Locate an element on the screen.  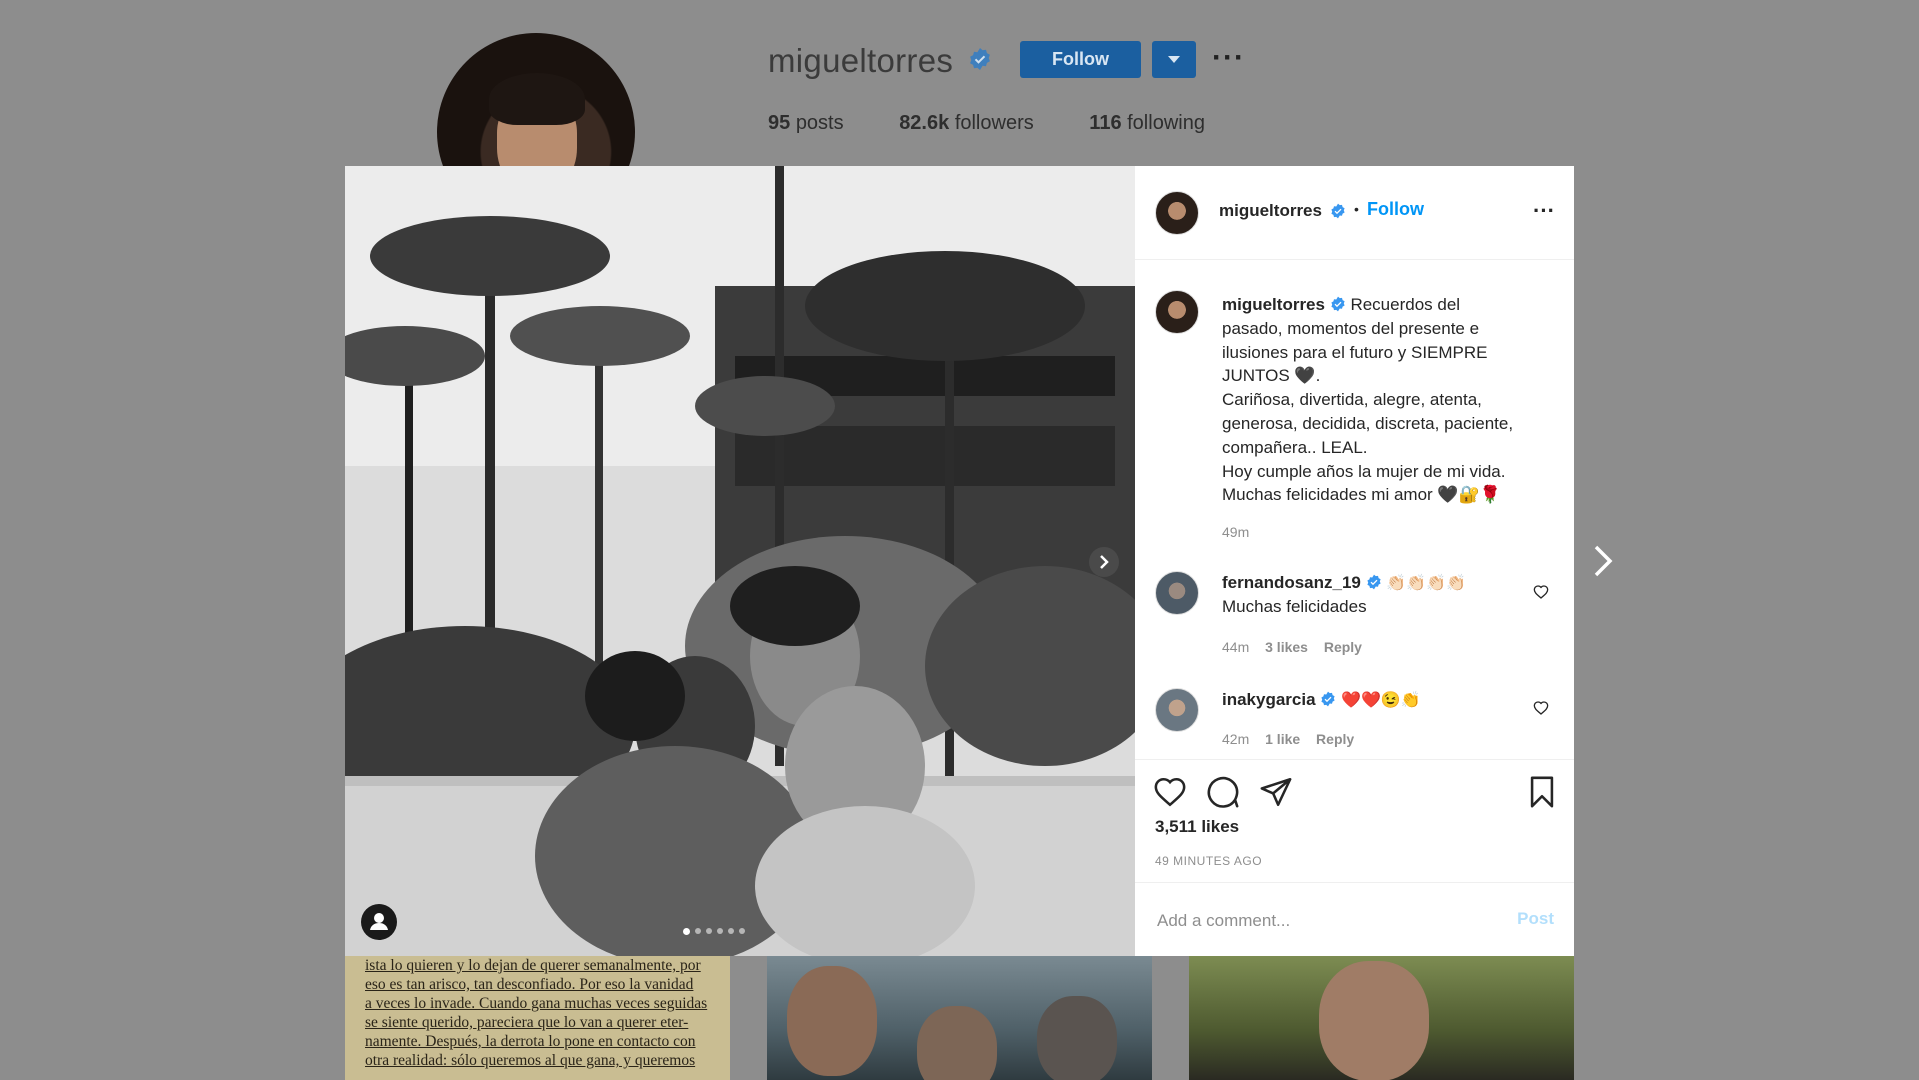
caption-text-line: pasado, momentos del presente e is located at coordinates (1351, 328).